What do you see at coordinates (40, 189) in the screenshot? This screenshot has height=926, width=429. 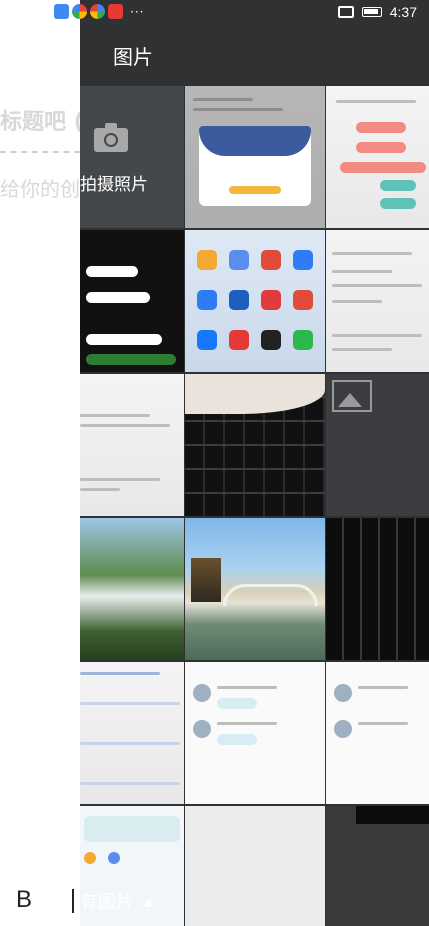 I see `content-hint-placeholder: 给你的创作` at bounding box center [40, 189].